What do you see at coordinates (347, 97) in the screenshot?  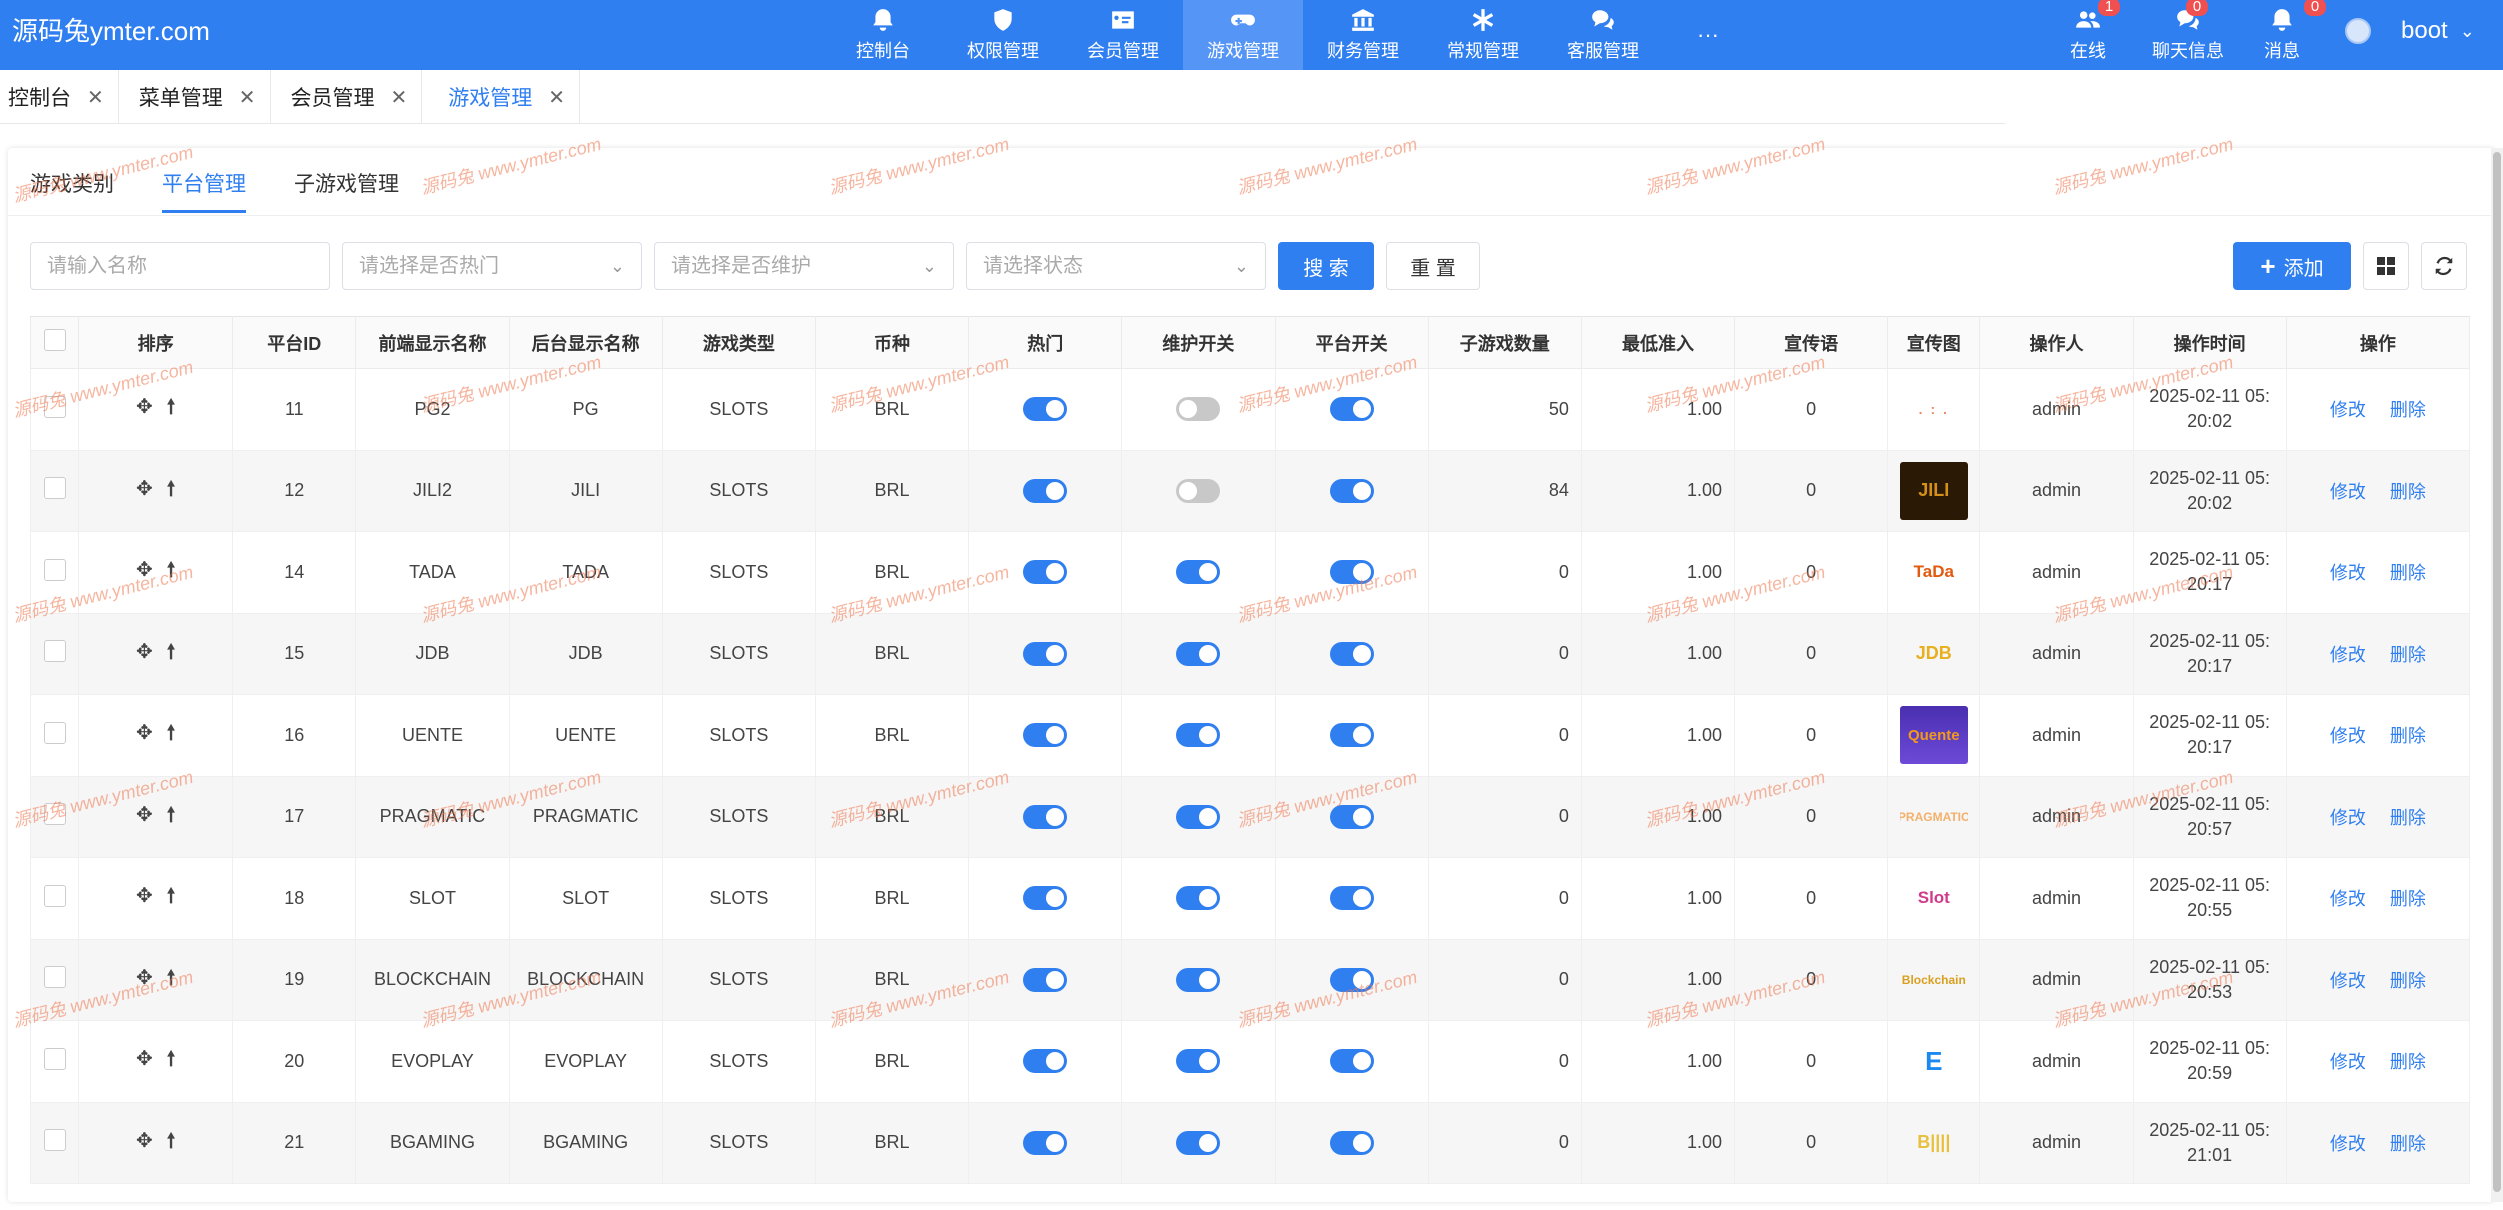 I see `tab-member: 会员管理 ✕` at bounding box center [347, 97].